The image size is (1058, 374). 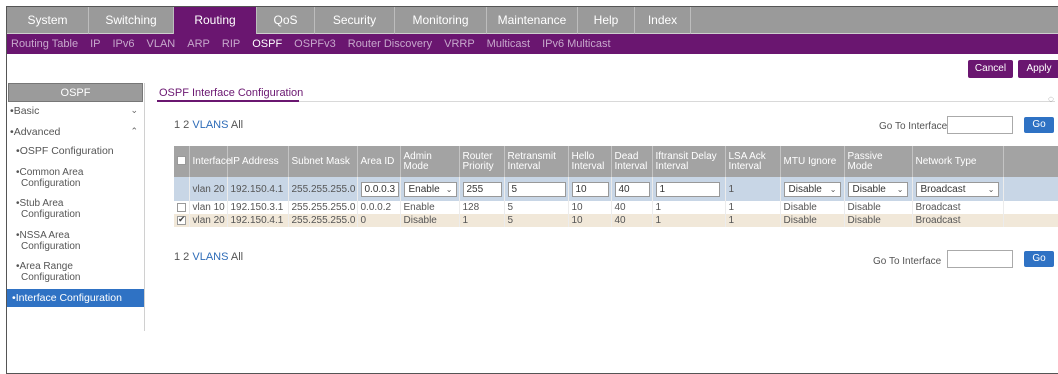 I want to click on nav-common-area-label: Common Area, so click(x=51, y=172).